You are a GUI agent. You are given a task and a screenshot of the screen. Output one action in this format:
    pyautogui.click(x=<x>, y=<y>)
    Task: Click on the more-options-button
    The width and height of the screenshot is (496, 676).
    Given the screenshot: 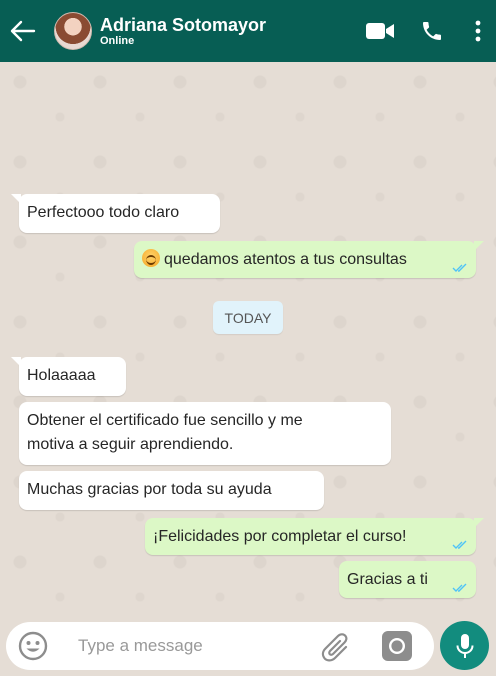 What is the action you would take?
    pyautogui.click(x=478, y=31)
    